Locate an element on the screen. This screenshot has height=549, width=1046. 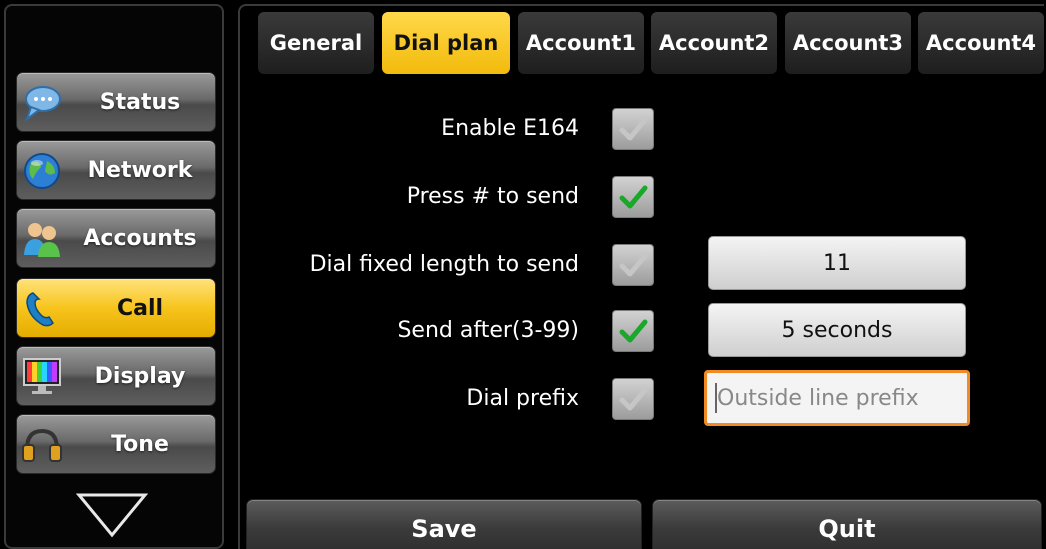
tab-account2: Account2 is located at coordinates (714, 43).